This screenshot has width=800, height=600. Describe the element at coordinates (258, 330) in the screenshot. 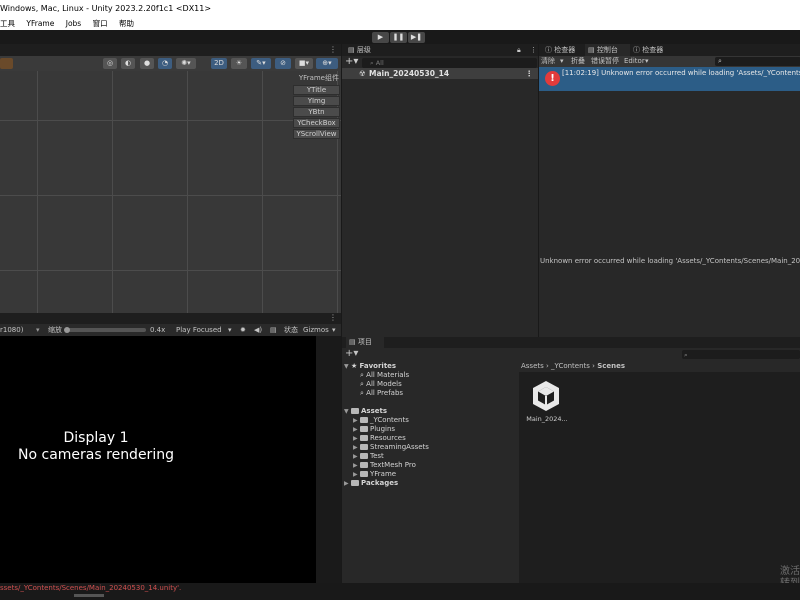

I see `audio-mute-icon: ◀)` at that location.